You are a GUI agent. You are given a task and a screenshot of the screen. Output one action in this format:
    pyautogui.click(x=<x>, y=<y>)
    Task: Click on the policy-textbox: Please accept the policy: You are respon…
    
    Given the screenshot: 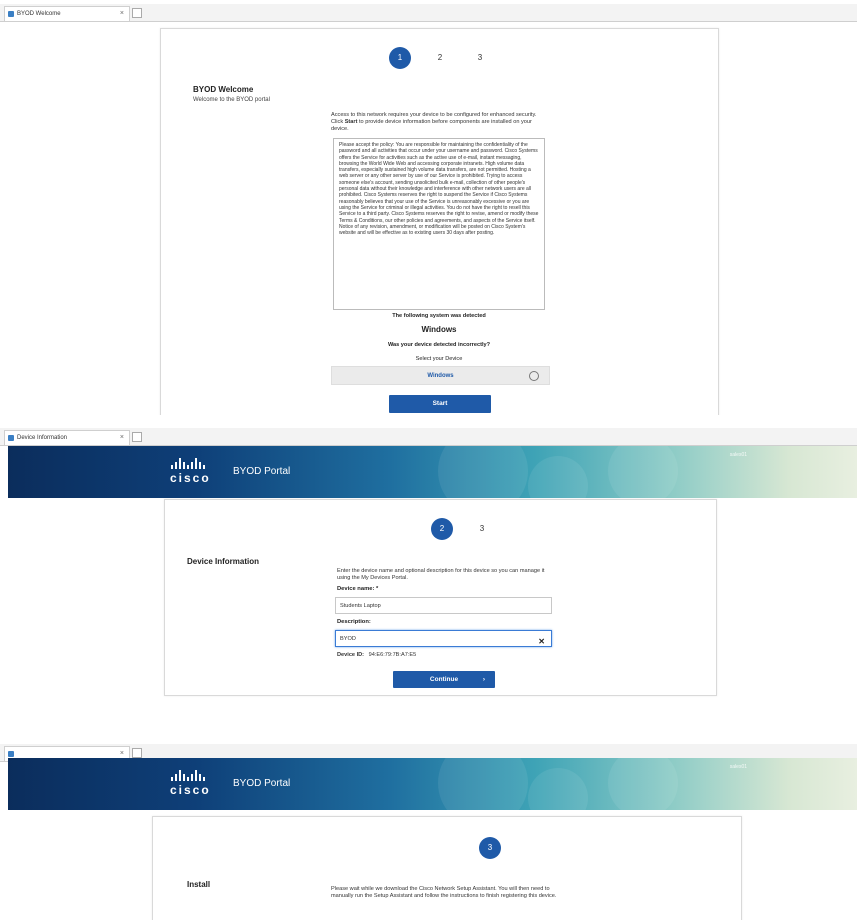 What is the action you would take?
    pyautogui.click(x=439, y=224)
    